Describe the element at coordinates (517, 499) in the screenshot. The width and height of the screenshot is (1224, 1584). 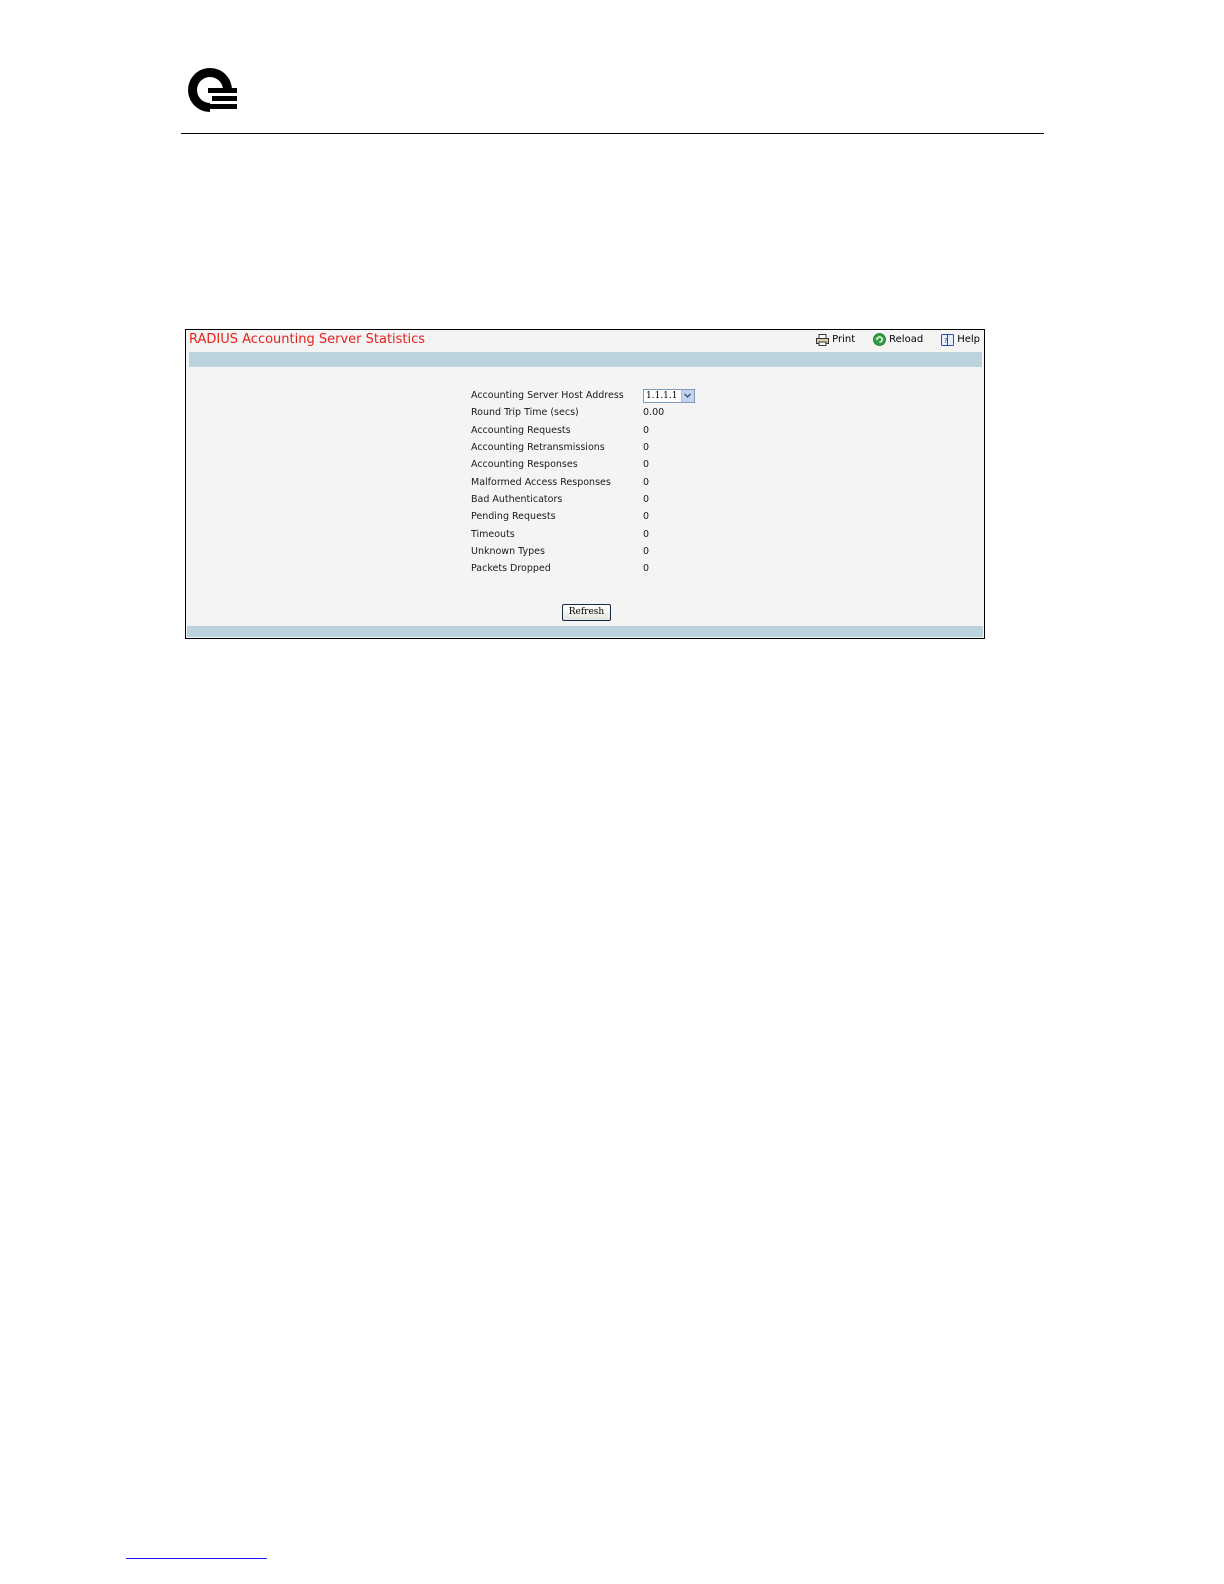
I see `stat-label: Bad Authenticators` at that location.